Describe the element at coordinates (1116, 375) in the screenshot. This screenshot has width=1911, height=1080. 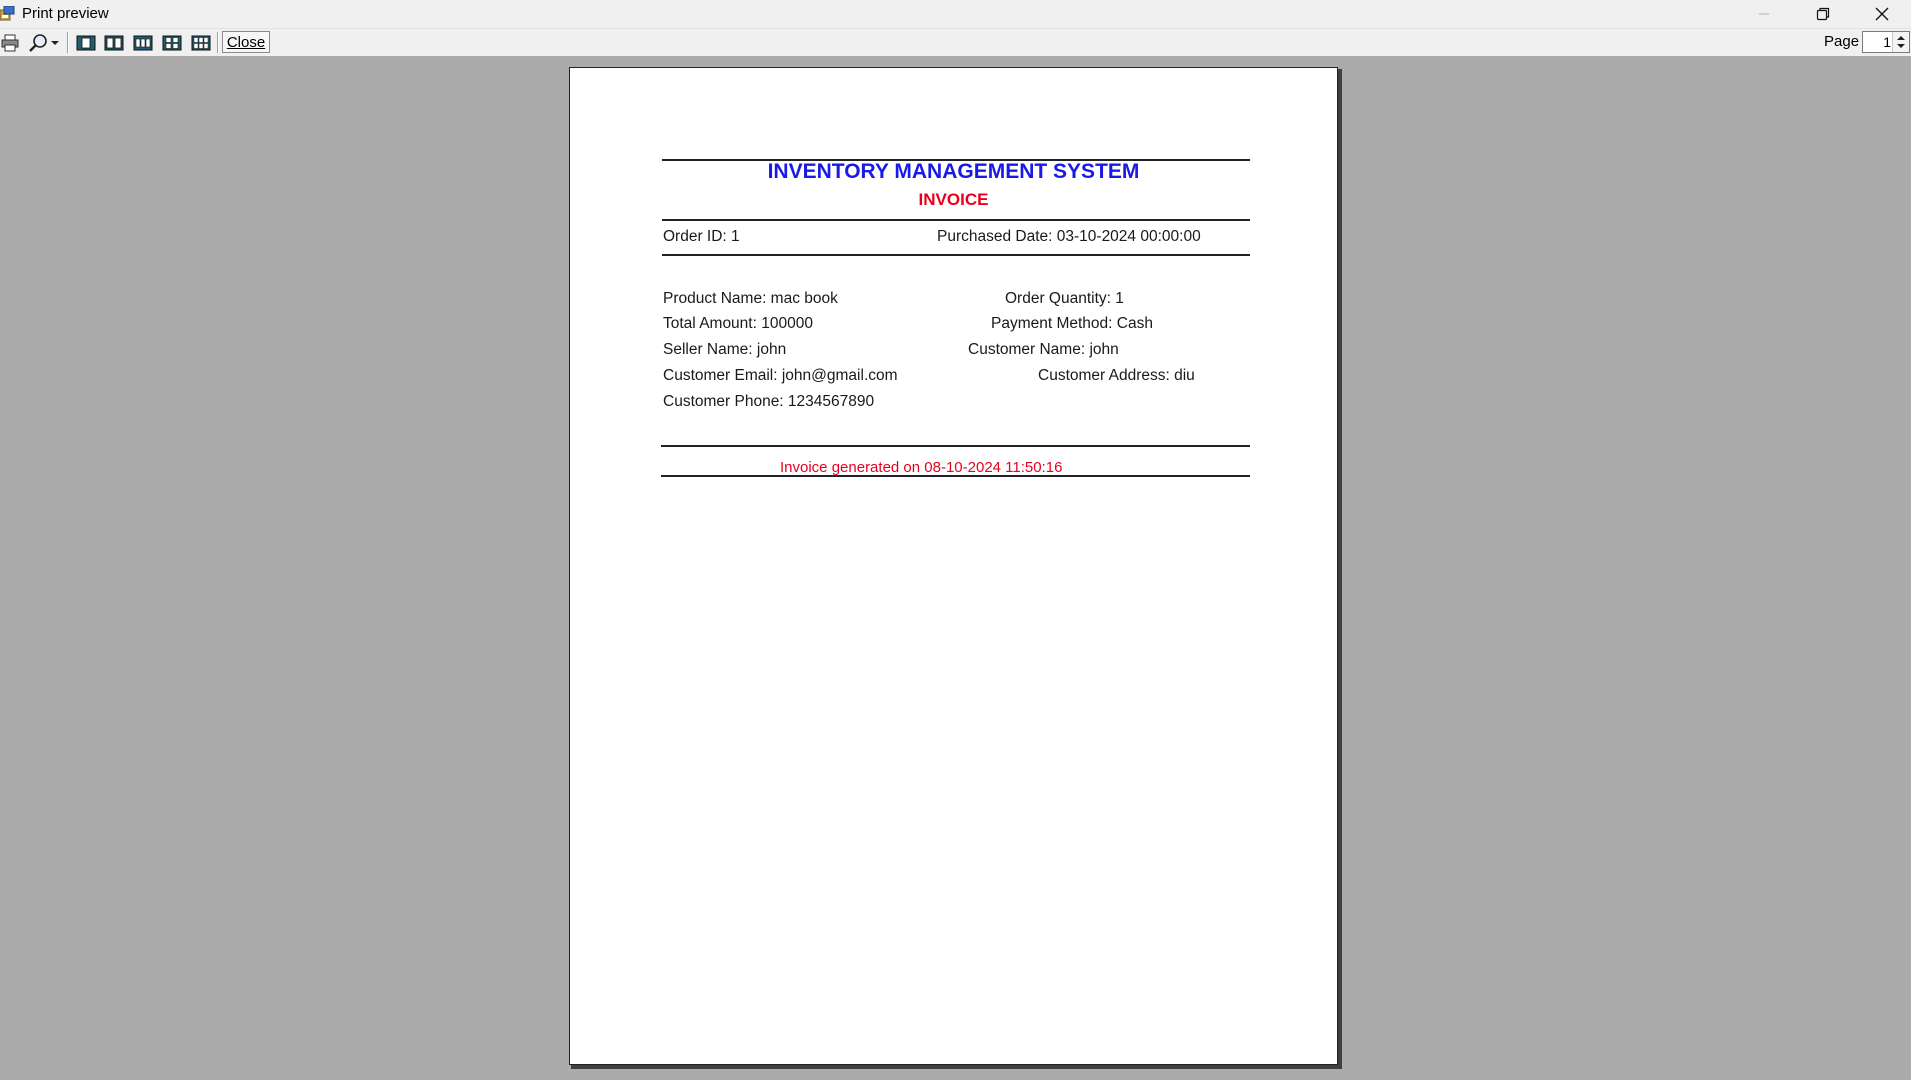
I see `customer-address: Customer Address: diu` at that location.